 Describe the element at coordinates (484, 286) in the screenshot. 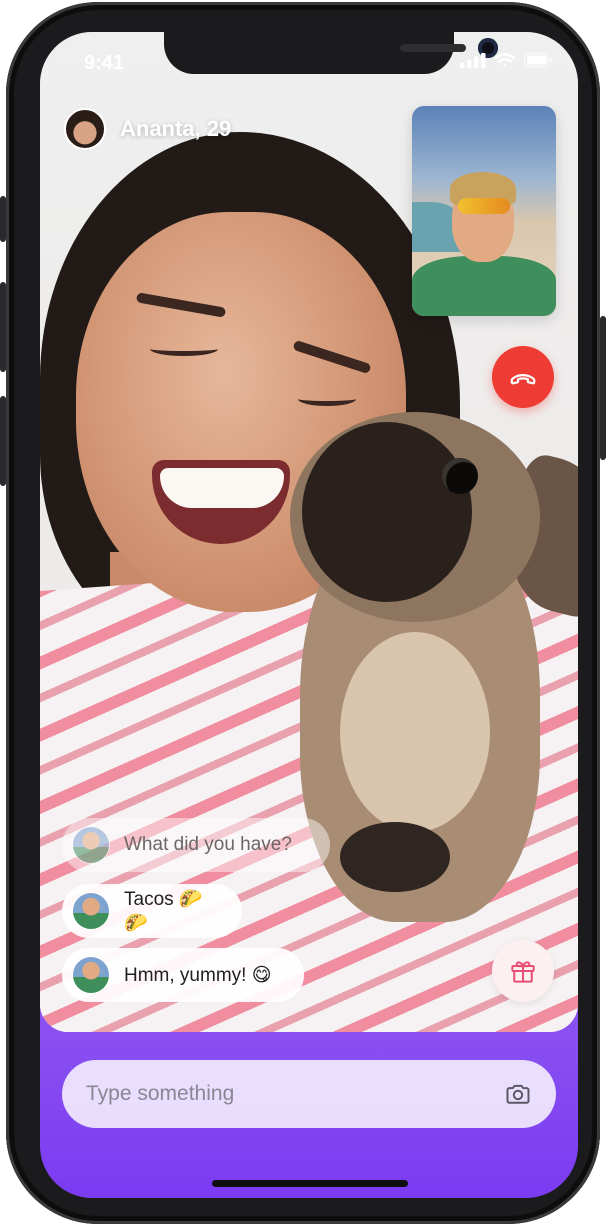

I see `self-preview-shirt` at that location.